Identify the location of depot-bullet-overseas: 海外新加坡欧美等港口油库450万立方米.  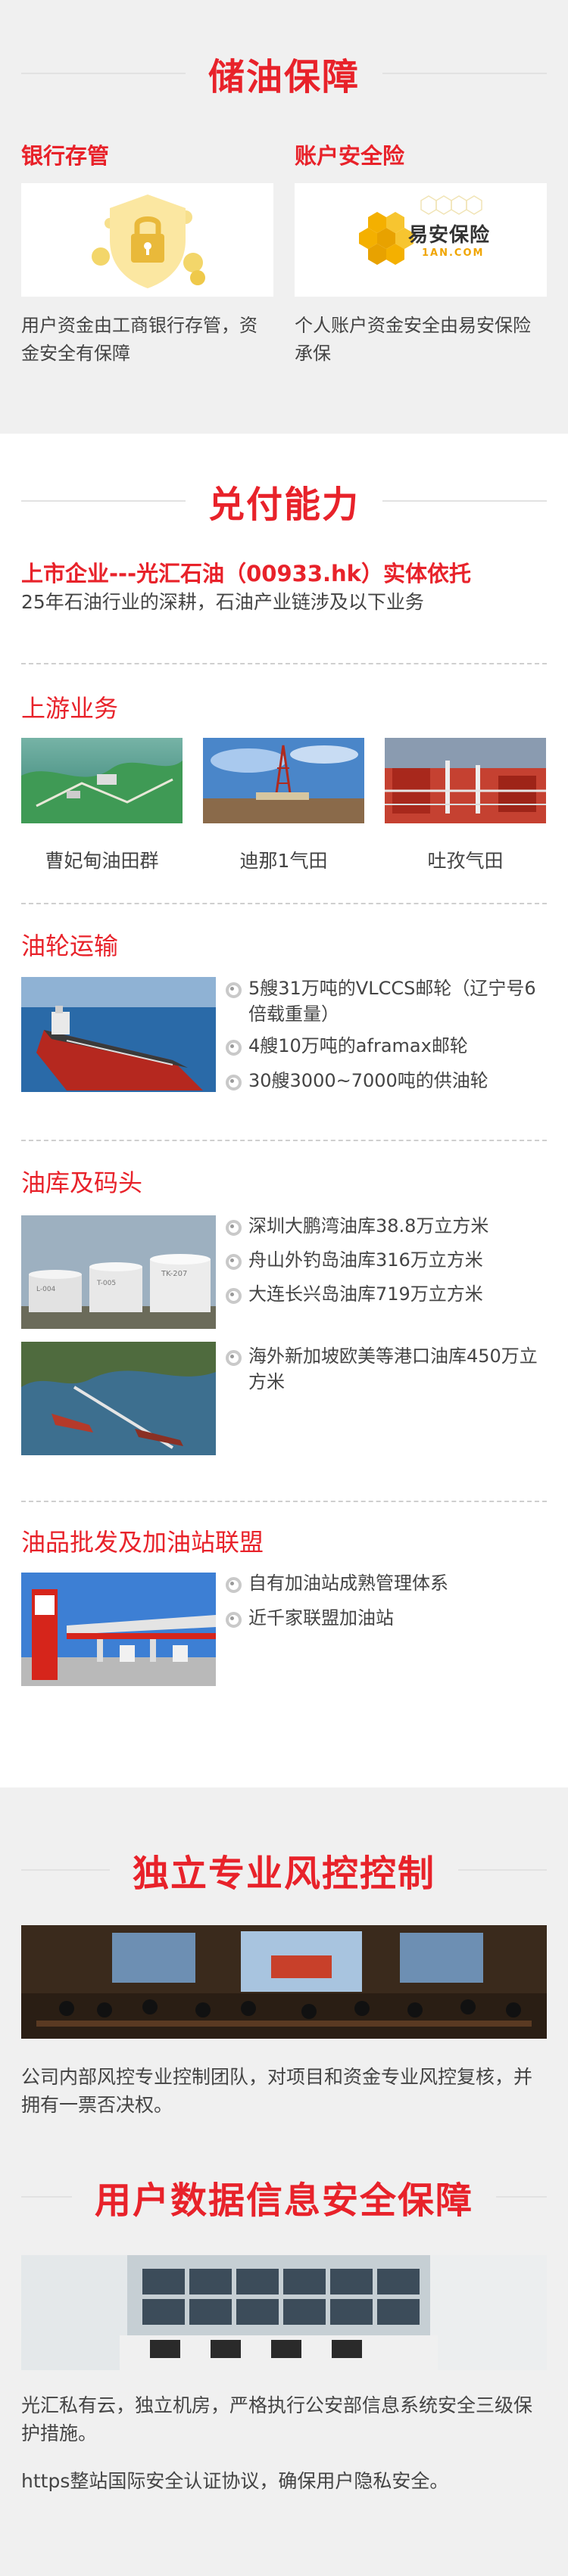
(388, 1369).